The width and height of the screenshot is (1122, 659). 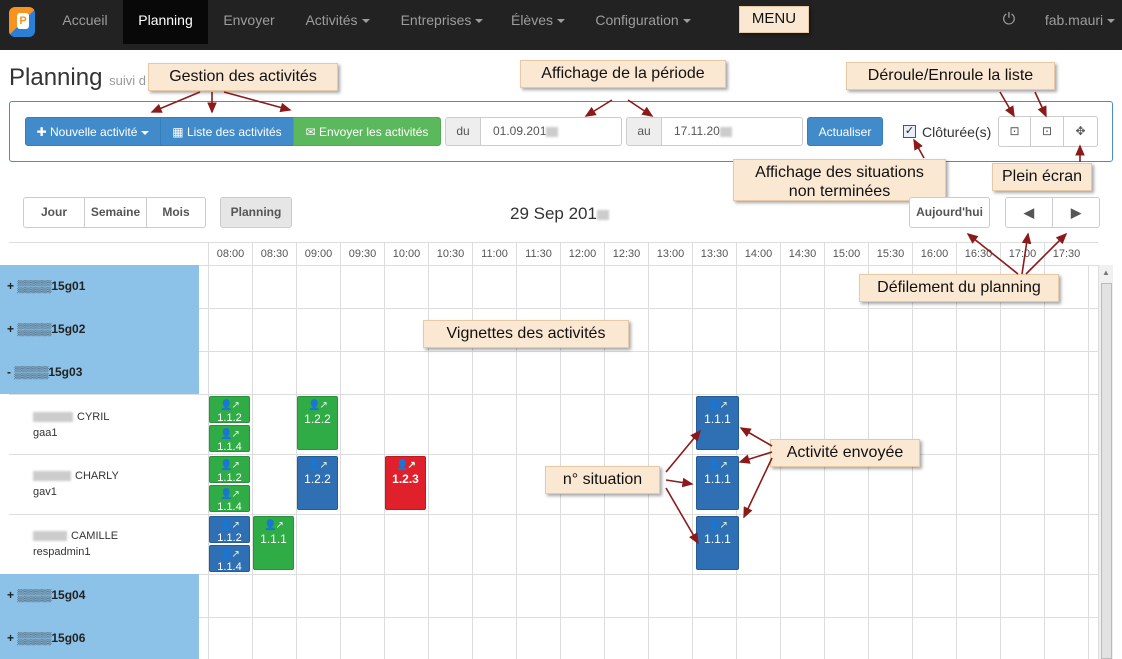 What do you see at coordinates (602, 480) in the screenshot?
I see `callout-situation: n° situation` at bounding box center [602, 480].